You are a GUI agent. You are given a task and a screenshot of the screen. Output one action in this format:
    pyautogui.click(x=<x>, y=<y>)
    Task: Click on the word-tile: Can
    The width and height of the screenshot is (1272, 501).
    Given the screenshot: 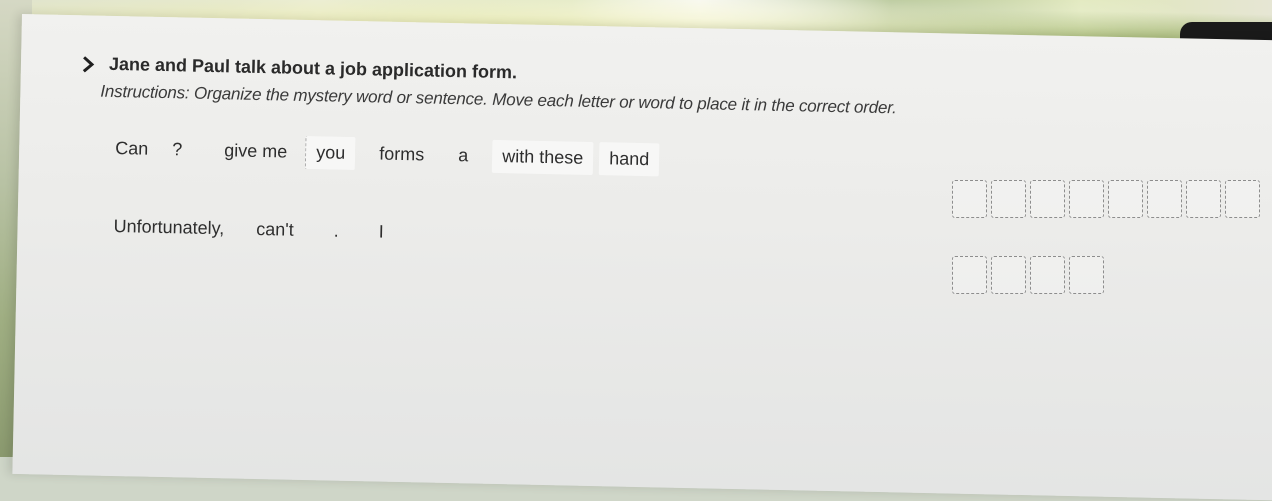 What is the action you would take?
    pyautogui.click(x=132, y=149)
    